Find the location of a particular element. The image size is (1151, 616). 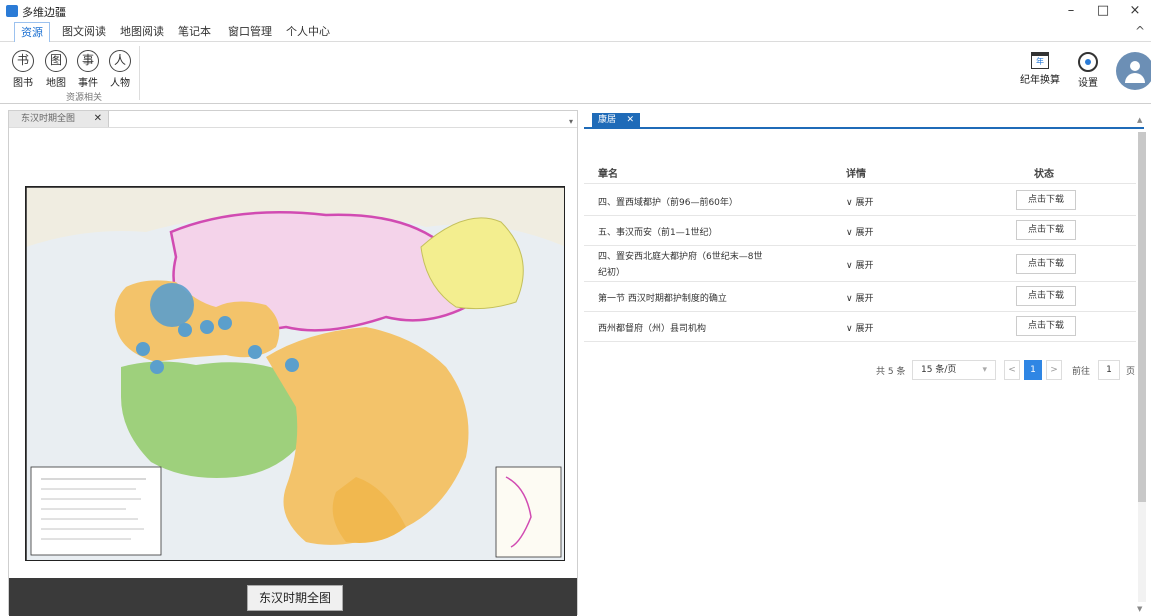

calendar-convert-label: 纪年换算 is located at coordinates (1040, 80).